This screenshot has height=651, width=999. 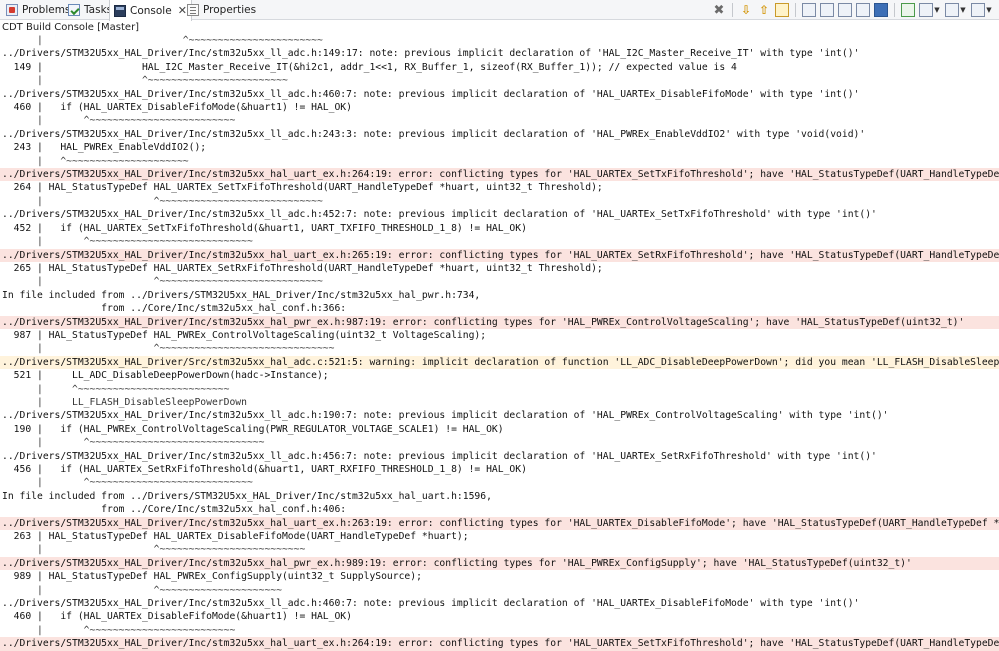 I want to click on tab-console: Console ✕, so click(x=150, y=10).